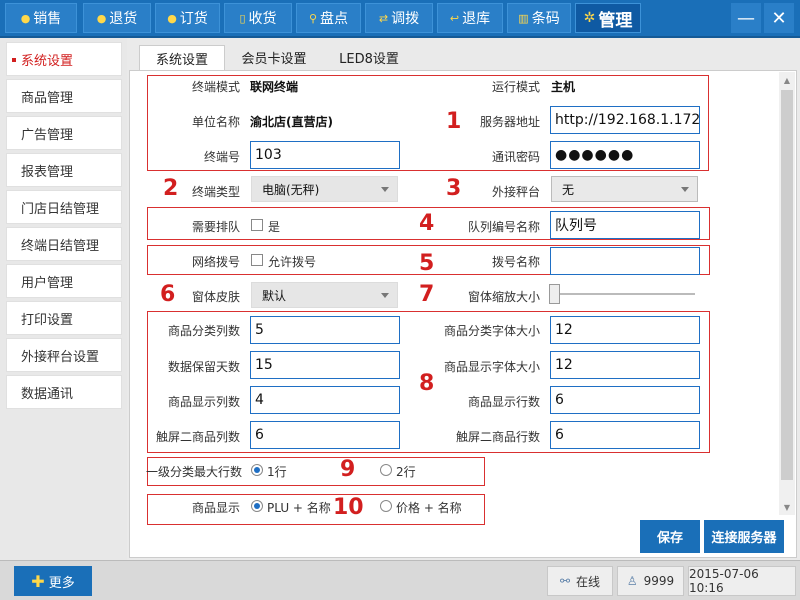 The width and height of the screenshot is (800, 600). I want to click on tab-led8: LED8设置, so click(369, 57).